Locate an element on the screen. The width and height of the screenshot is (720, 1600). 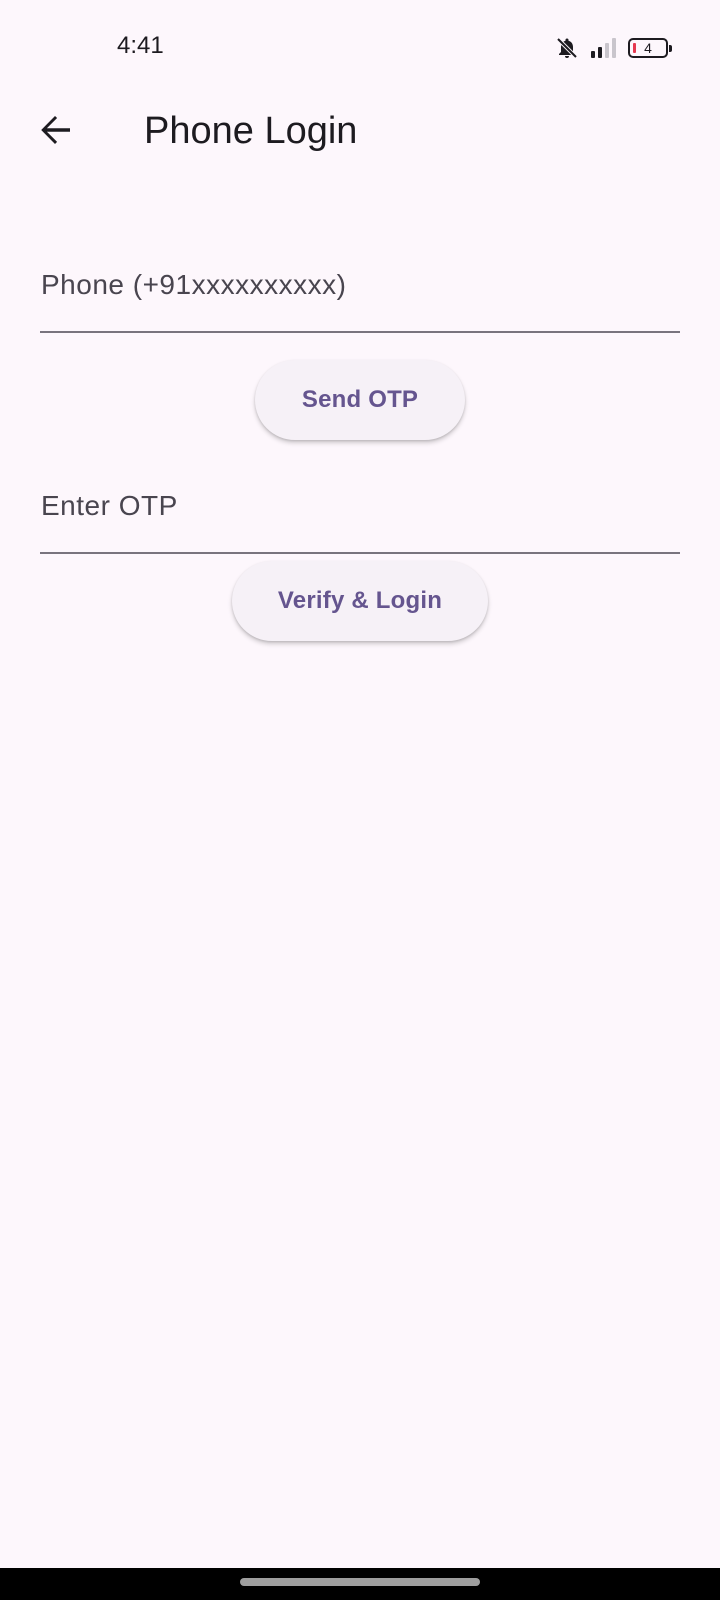
battery-level: 4 is located at coordinates (648, 48).